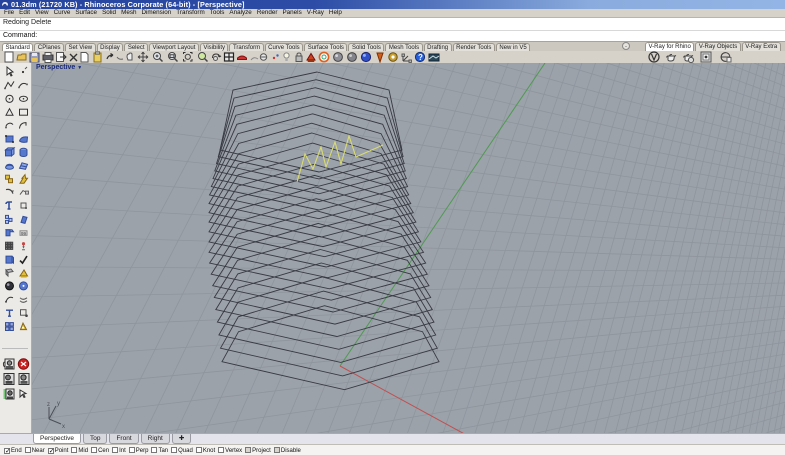  Describe the element at coordinates (58, 404) in the screenshot. I see `svg-text: y` at that location.